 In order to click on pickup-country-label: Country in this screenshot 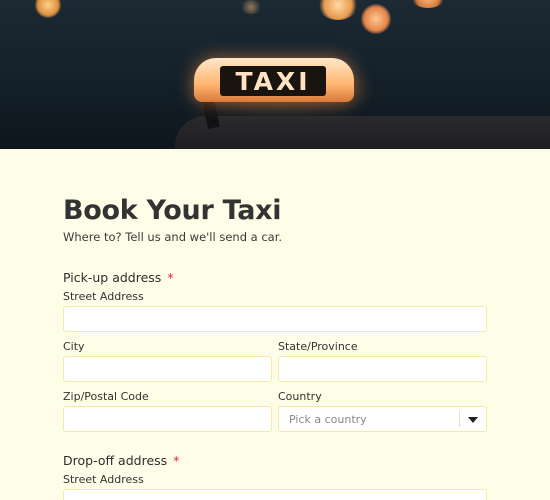, I will do `click(300, 396)`.